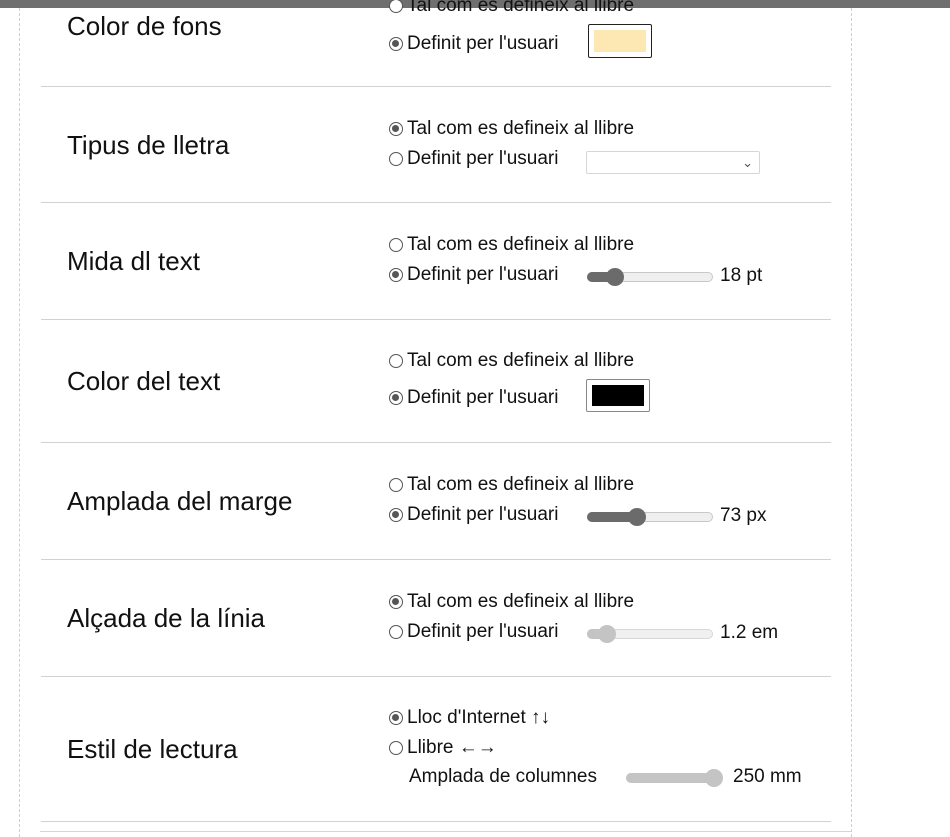 The image size is (950, 837). What do you see at coordinates (148, 145) in the screenshot?
I see `setting-label: Tipus de lletra` at bounding box center [148, 145].